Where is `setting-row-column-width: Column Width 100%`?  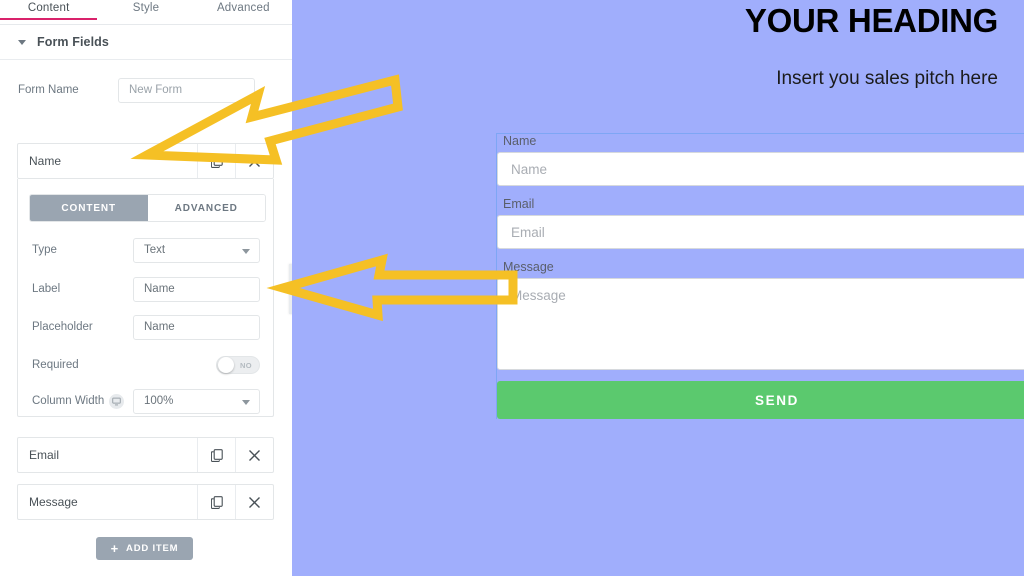 setting-row-column-width: Column Width 100% is located at coordinates (146, 401).